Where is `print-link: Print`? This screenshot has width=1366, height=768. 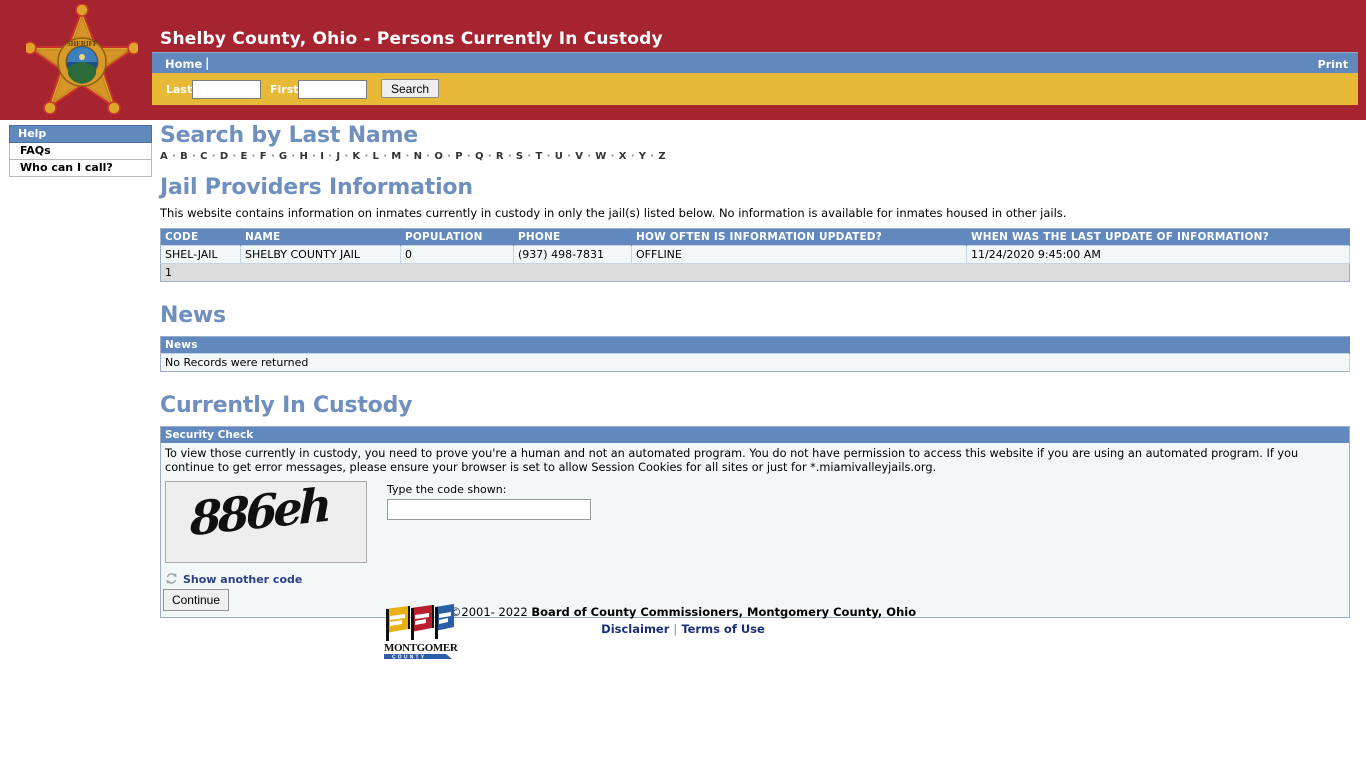
print-link: Print is located at coordinates (1333, 64).